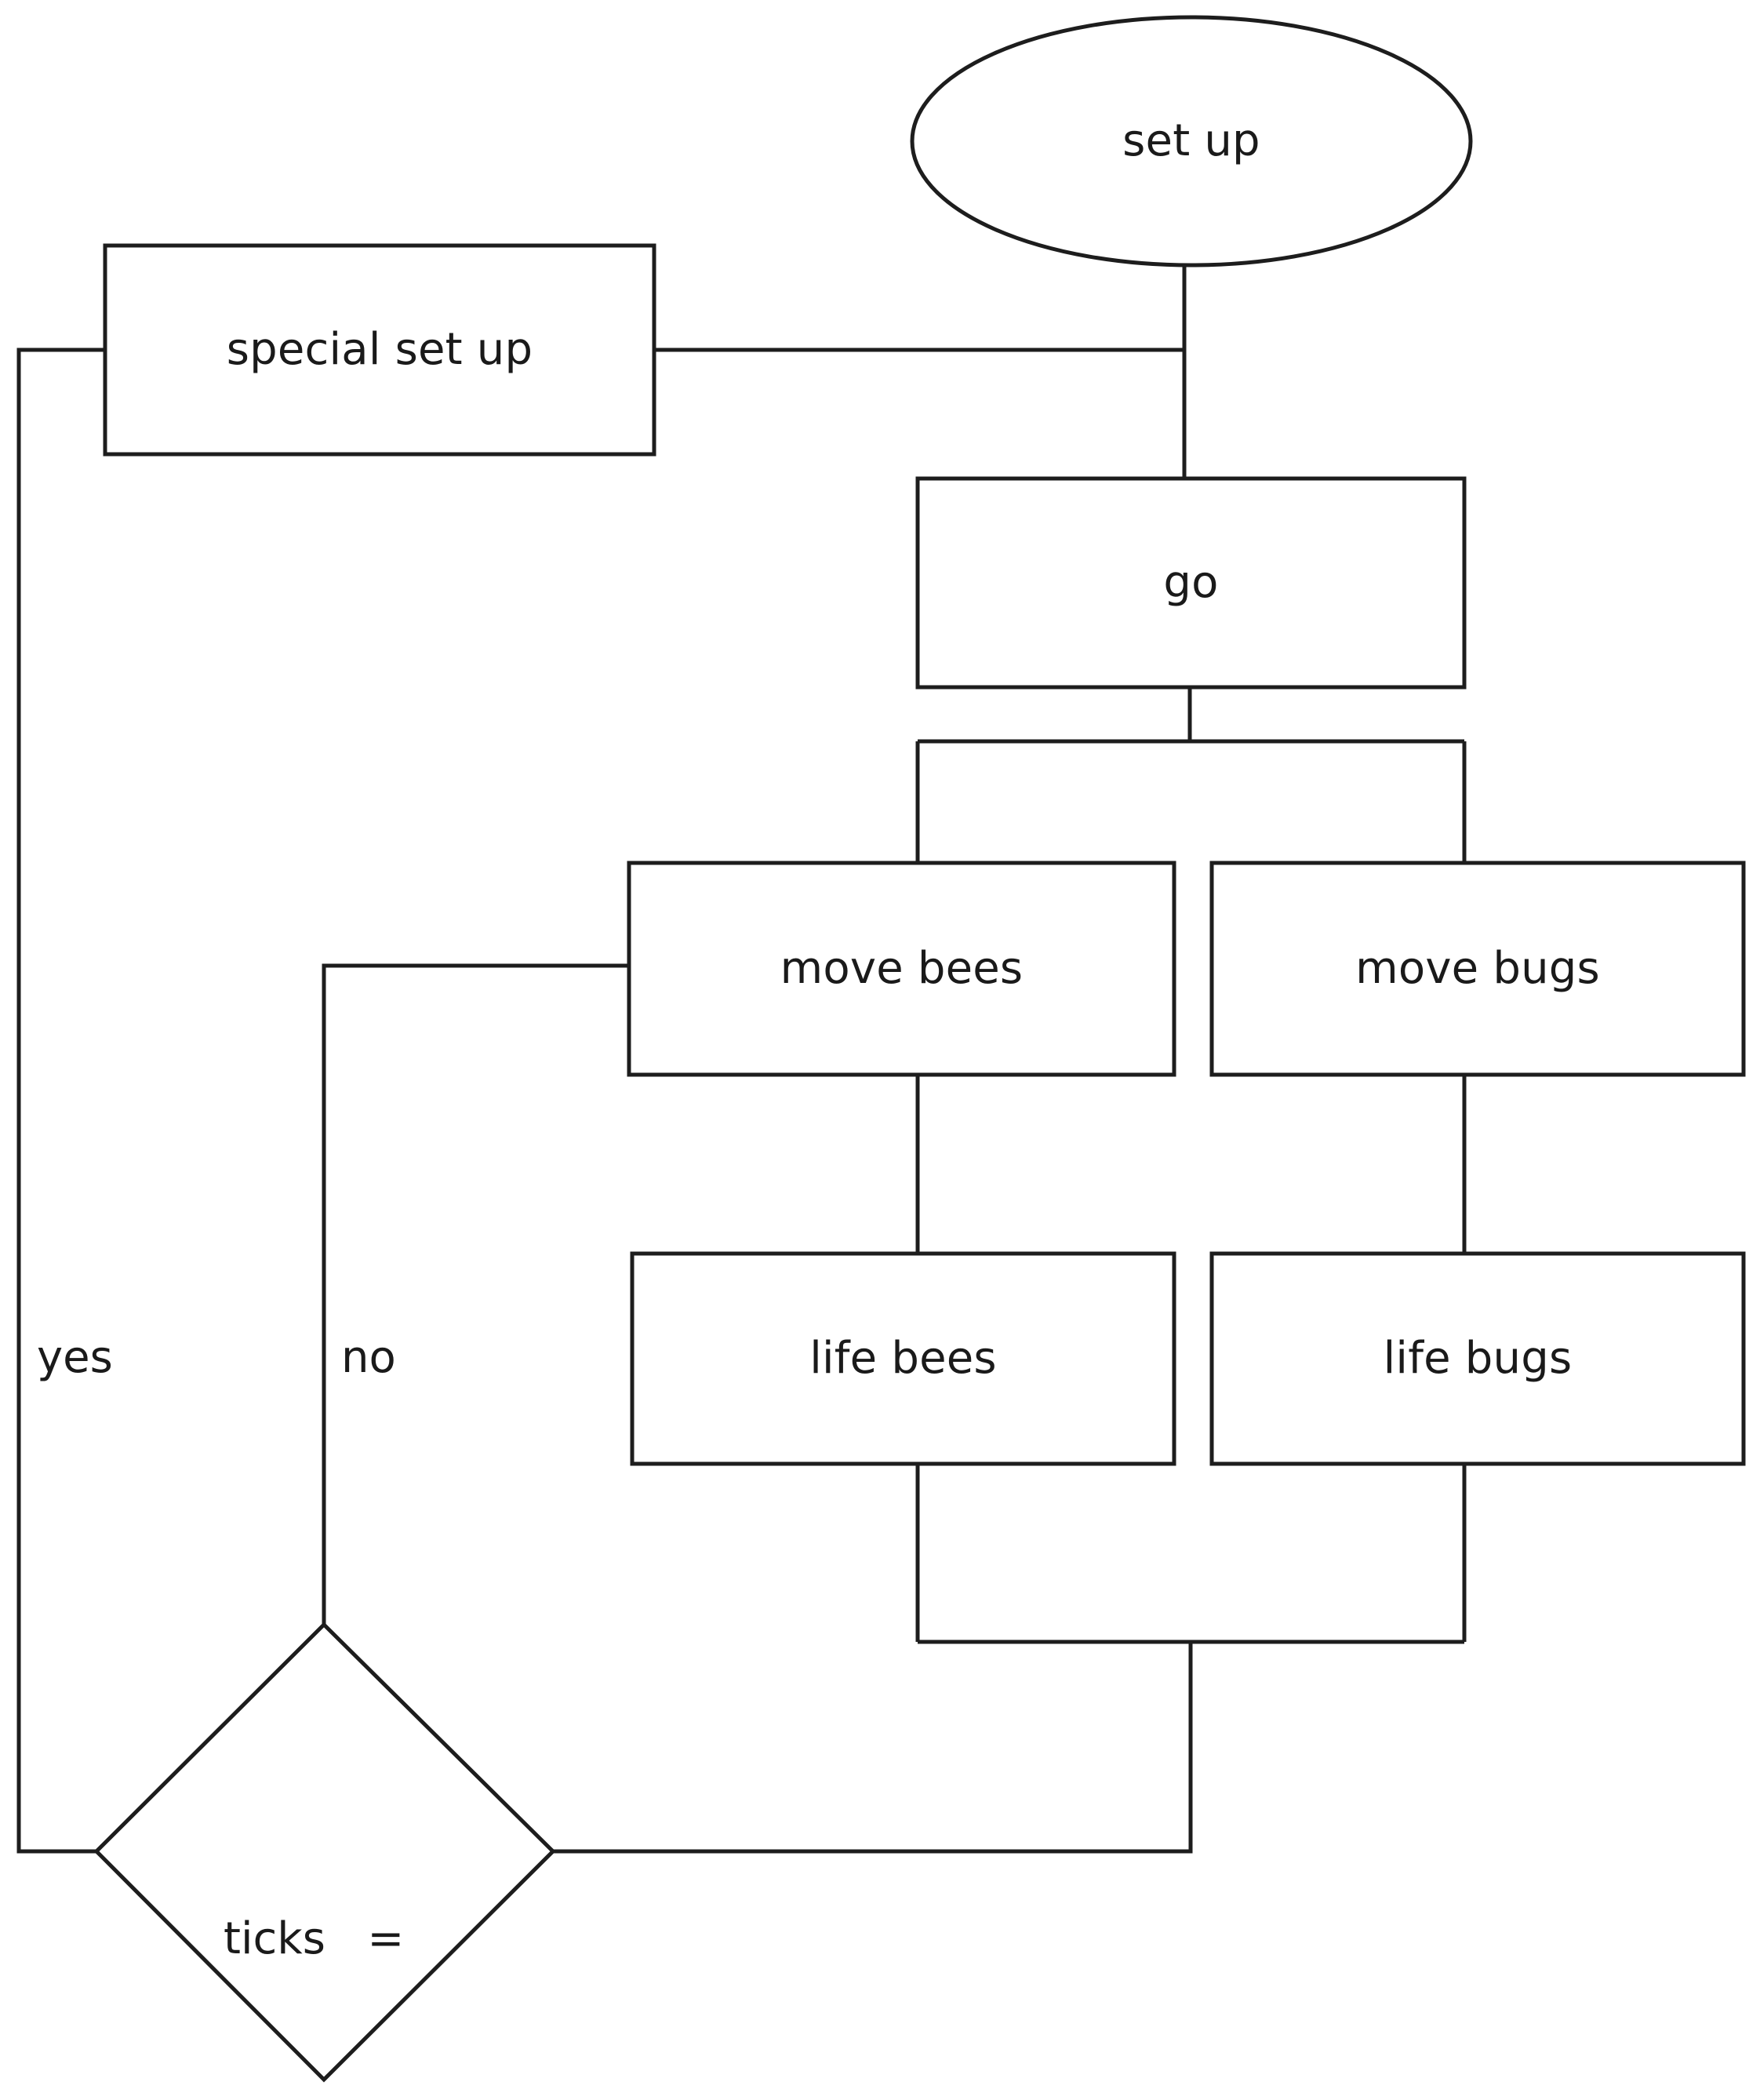 This screenshot has height=2100, width=1760. What do you see at coordinates (1191, 582) in the screenshot?
I see `node-go-label: go` at bounding box center [1191, 582].